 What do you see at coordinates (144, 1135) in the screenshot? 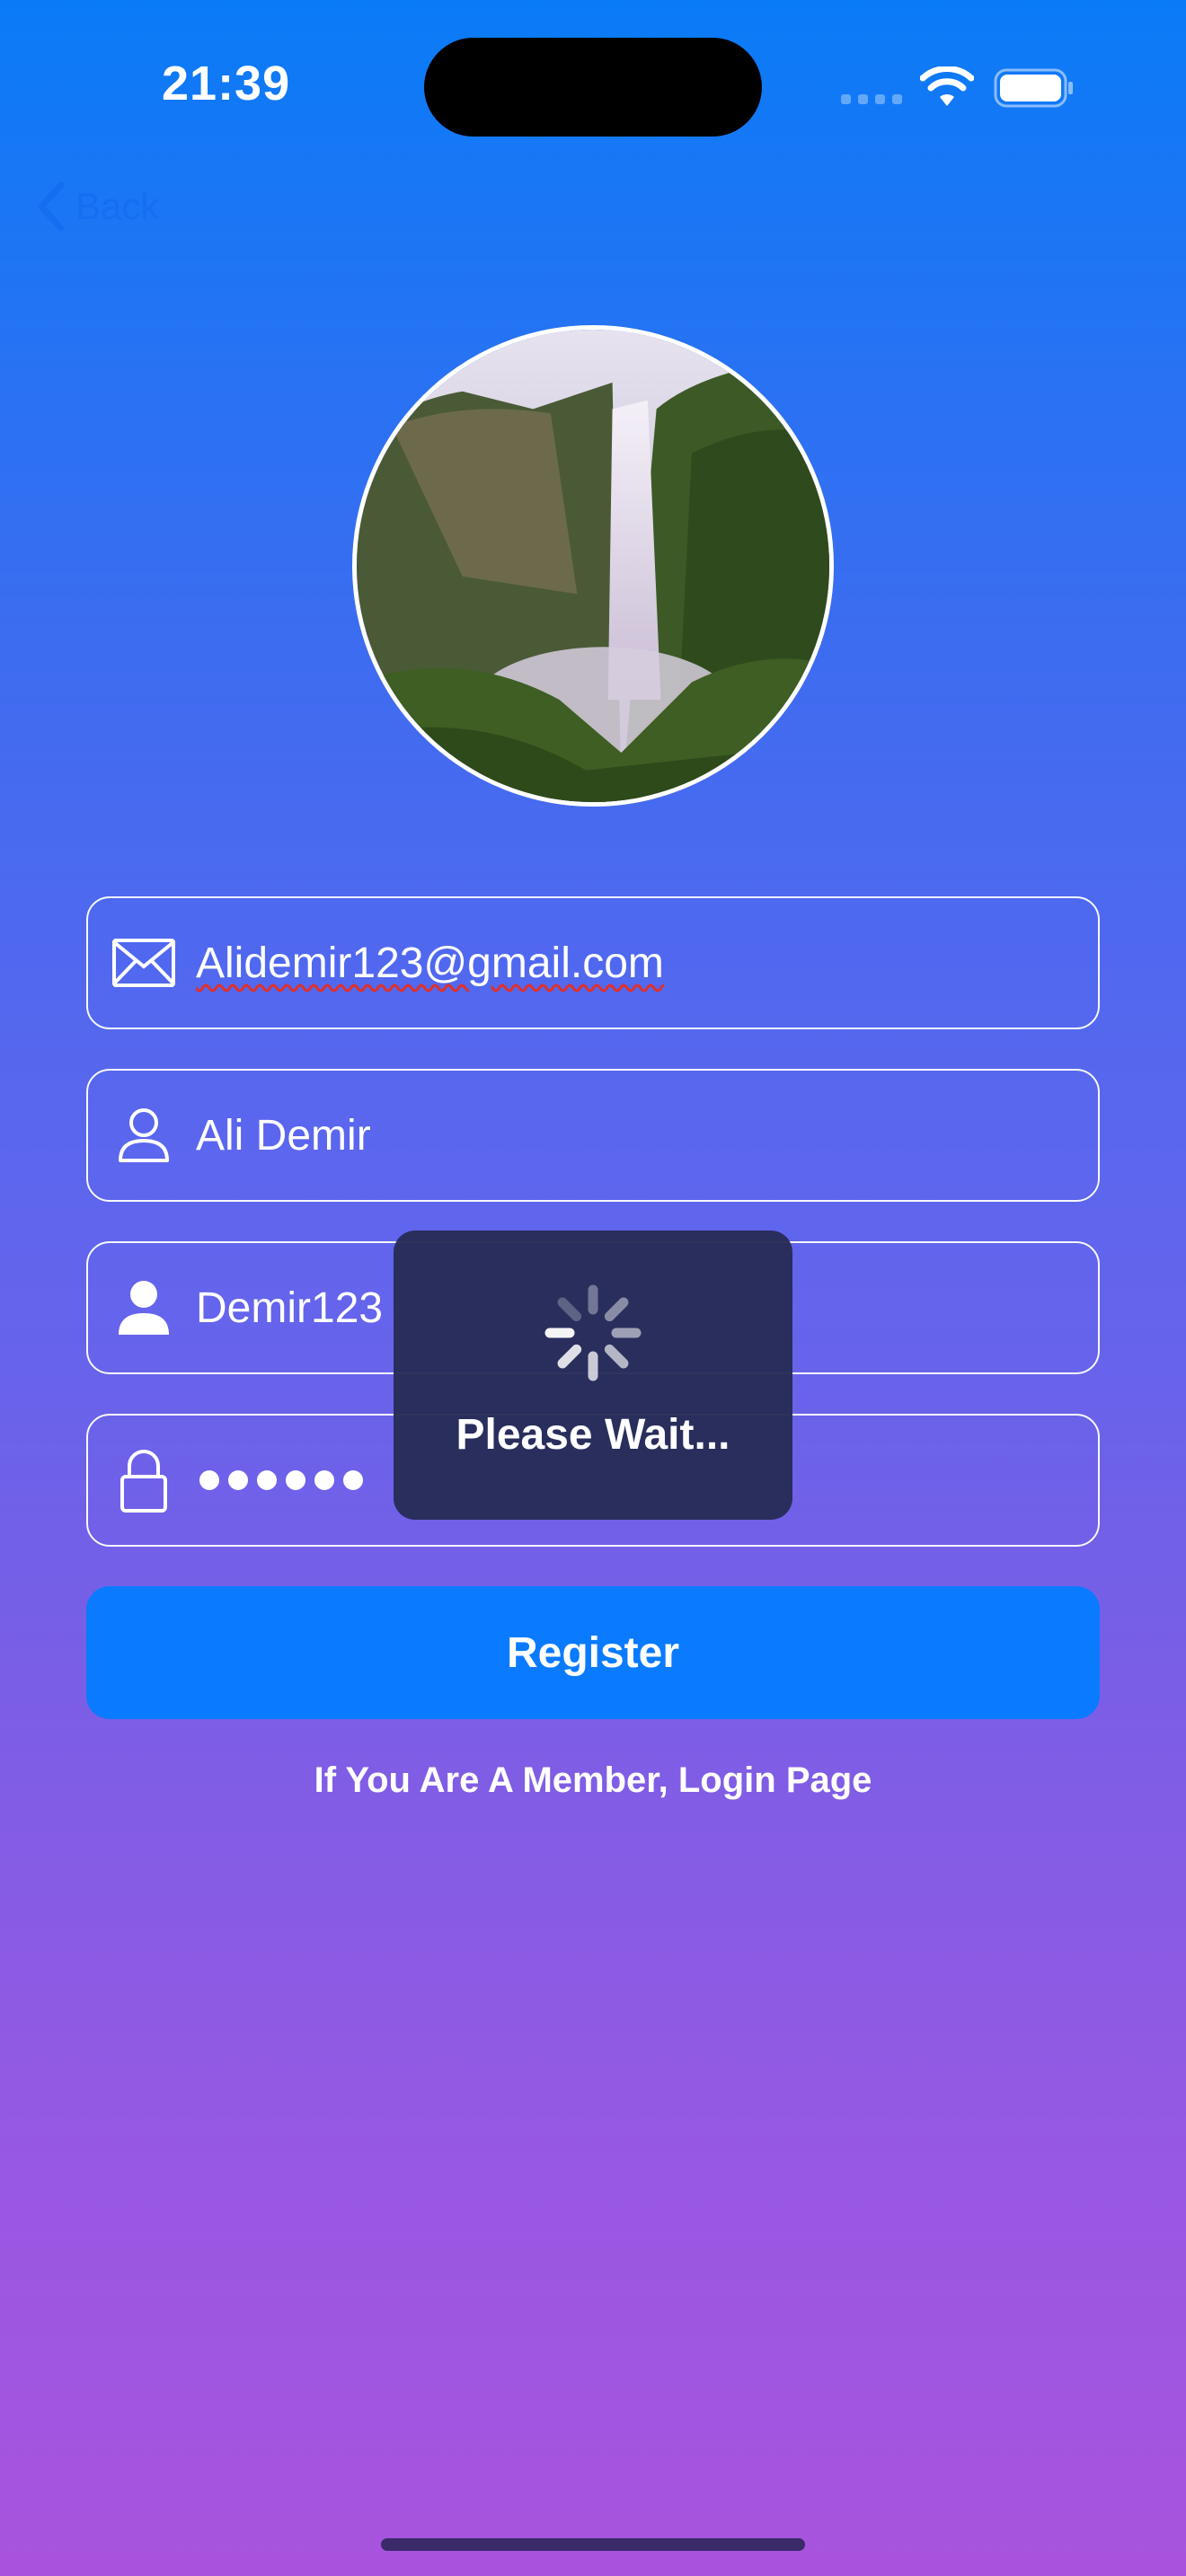
I see `person-outline-icon` at bounding box center [144, 1135].